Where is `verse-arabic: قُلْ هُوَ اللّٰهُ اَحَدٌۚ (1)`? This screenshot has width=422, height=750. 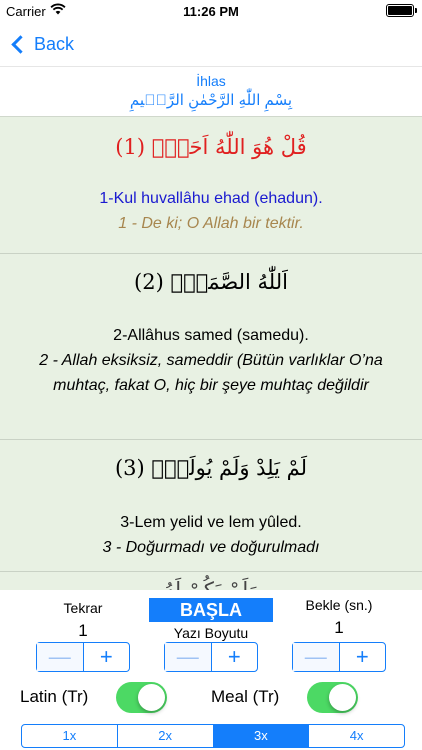
verse-arabic: قُلْ هُوَ اللّٰهُ اَحَدٌۚ (1) is located at coordinates (211, 147).